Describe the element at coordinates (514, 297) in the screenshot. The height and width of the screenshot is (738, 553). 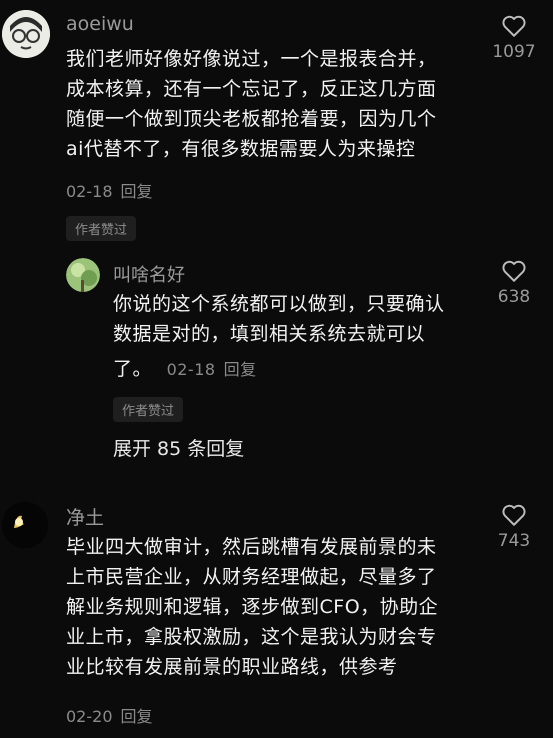
I see `like-count: 638` at that location.